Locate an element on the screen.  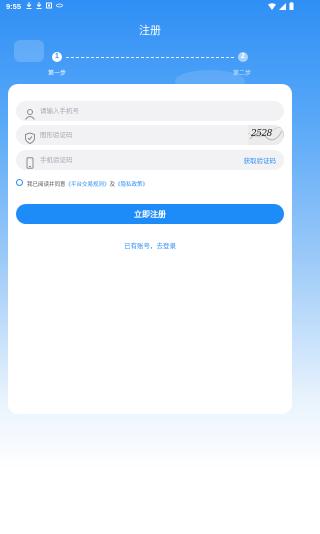
status-time: 9:55 is located at coordinates (14, 6).